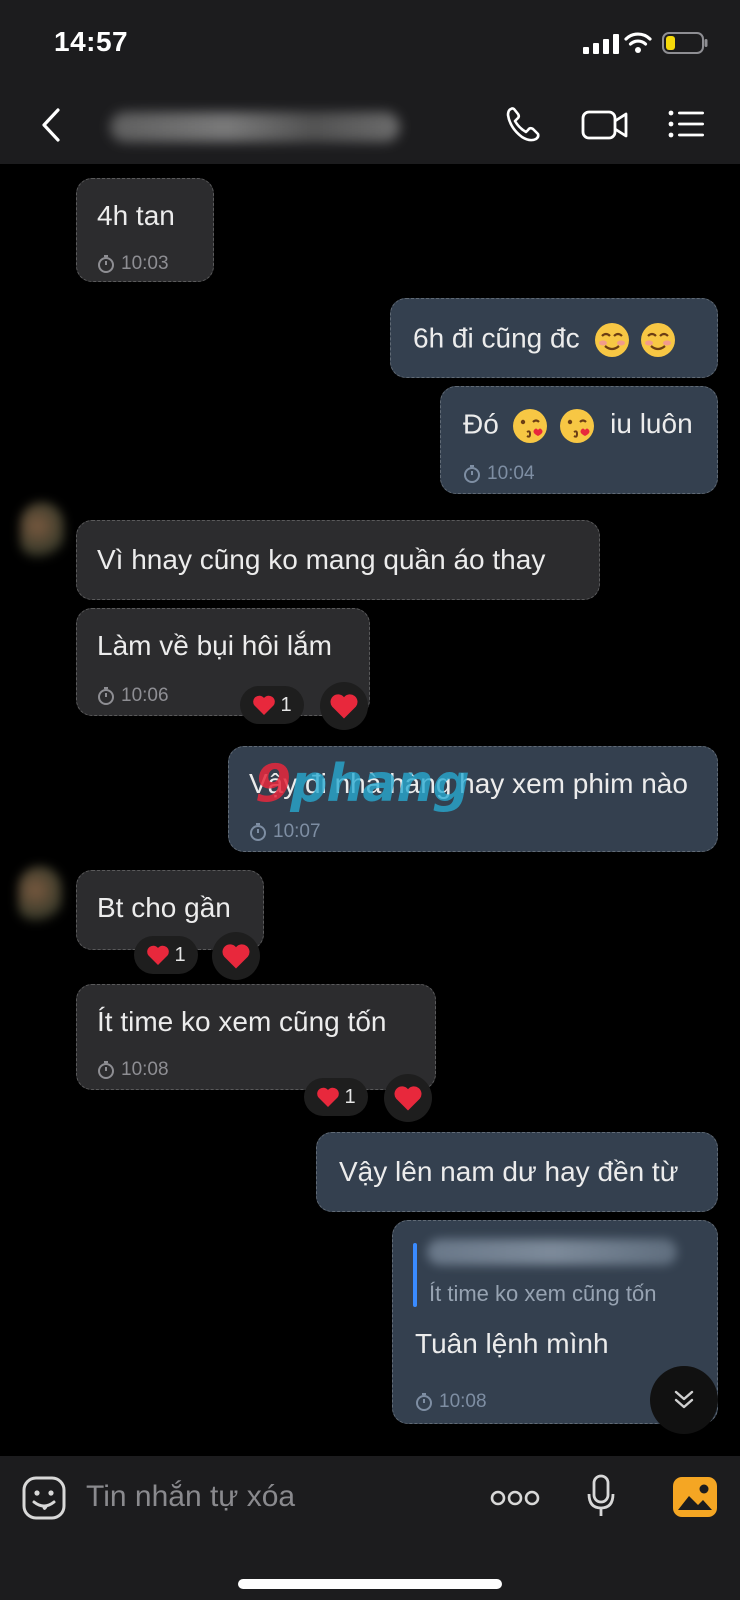 The image size is (740, 1600). Describe the element at coordinates (370, 1584) in the screenshot. I see `home-indicator` at that location.